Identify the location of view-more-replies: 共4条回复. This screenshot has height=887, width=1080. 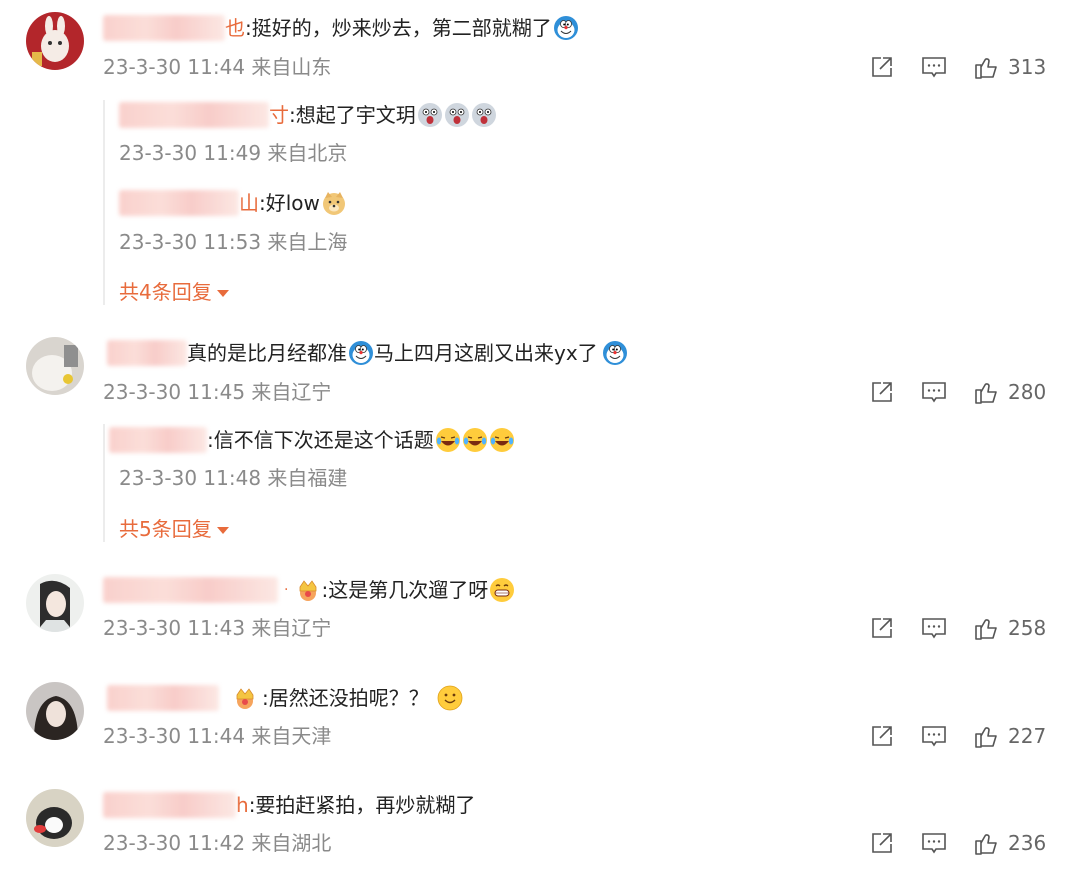
(174, 292).